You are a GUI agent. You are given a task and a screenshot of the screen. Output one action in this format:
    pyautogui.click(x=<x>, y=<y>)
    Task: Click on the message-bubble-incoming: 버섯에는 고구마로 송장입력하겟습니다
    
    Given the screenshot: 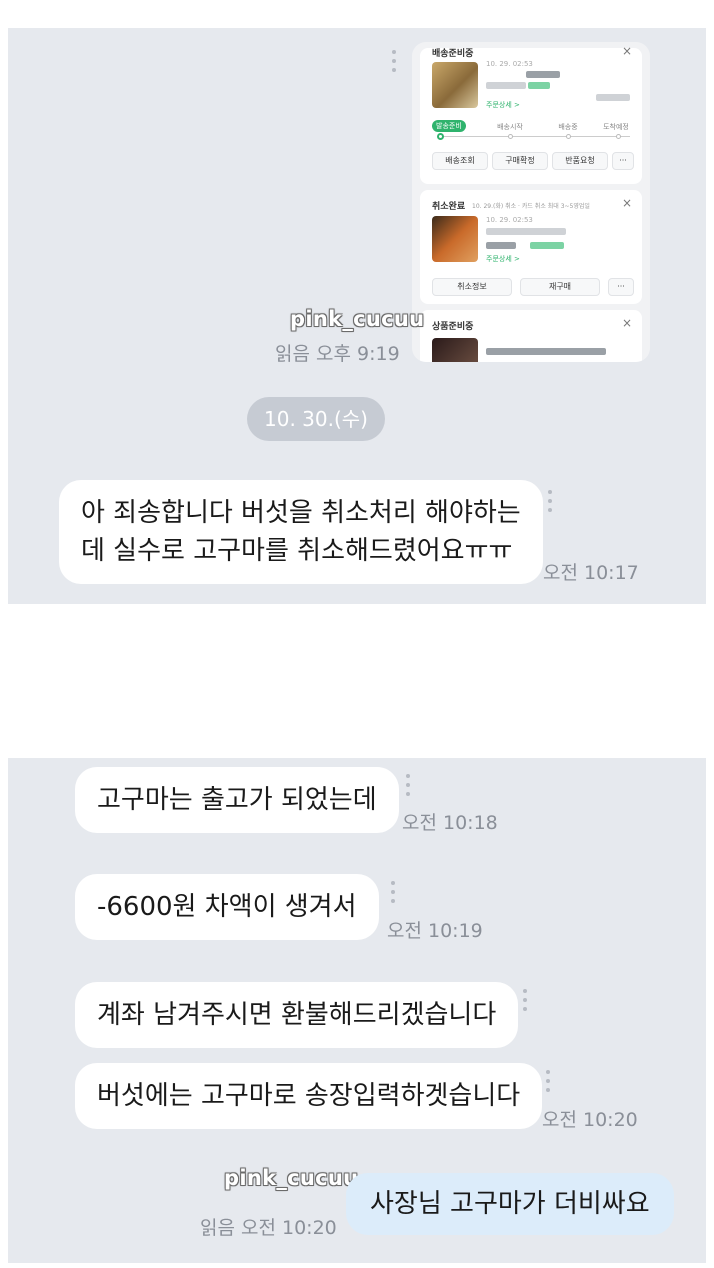 What is the action you would take?
    pyautogui.click(x=309, y=1096)
    